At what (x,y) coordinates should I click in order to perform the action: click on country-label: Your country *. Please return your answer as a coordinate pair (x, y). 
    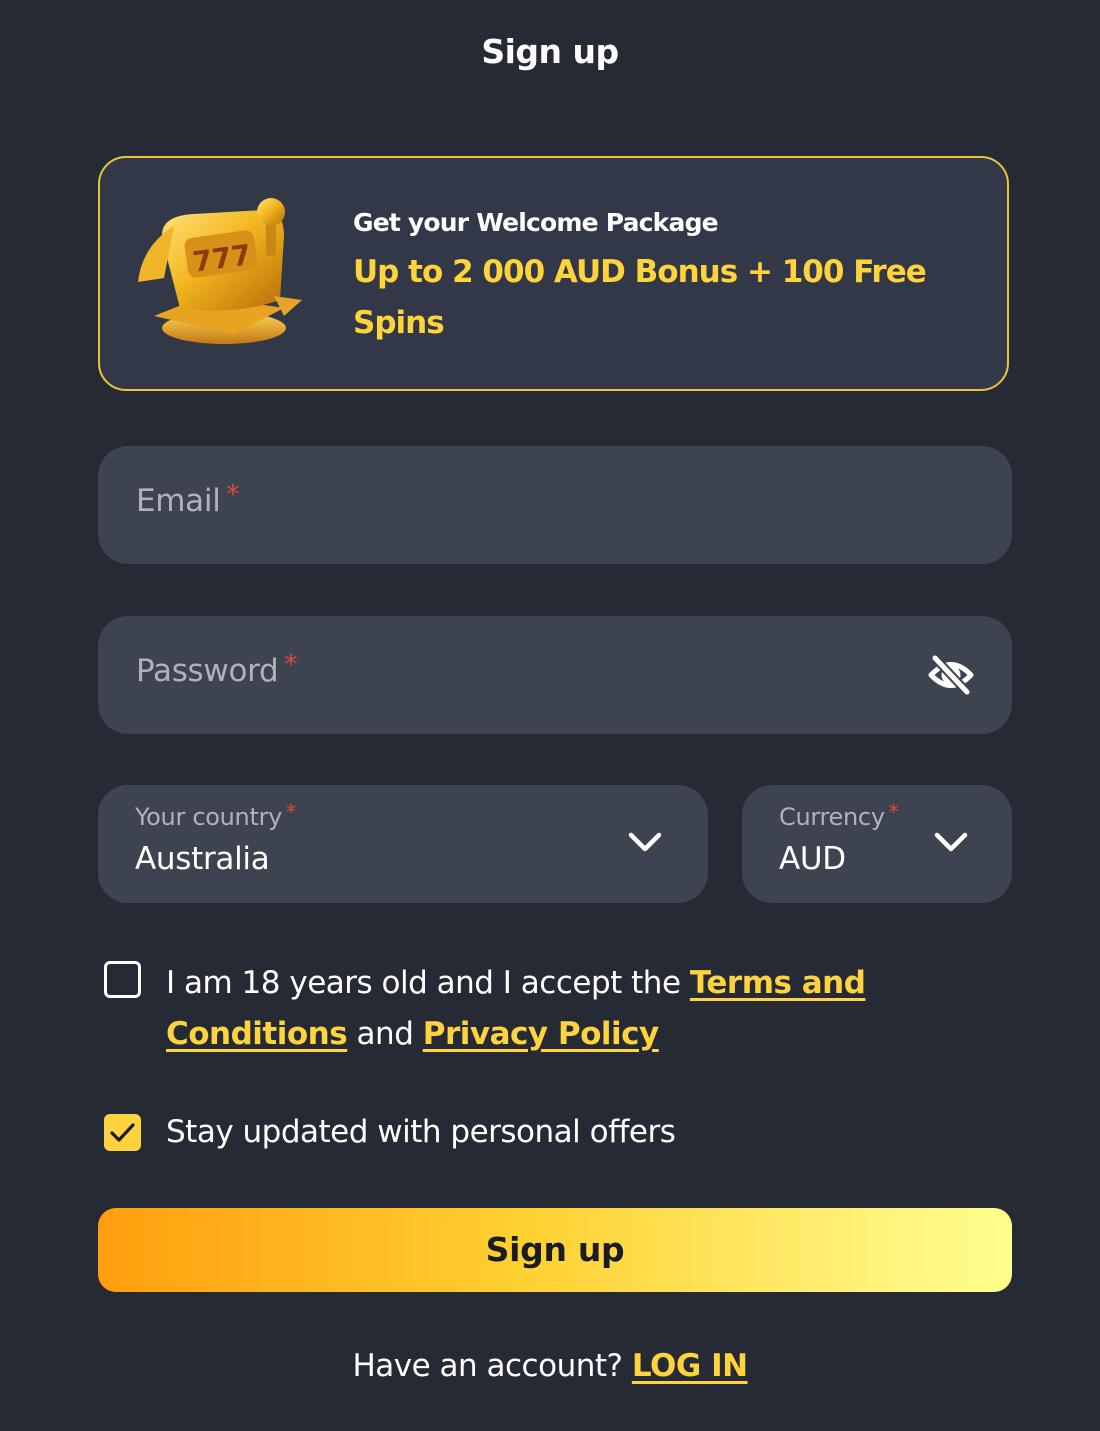
    Looking at the image, I should click on (215, 815).